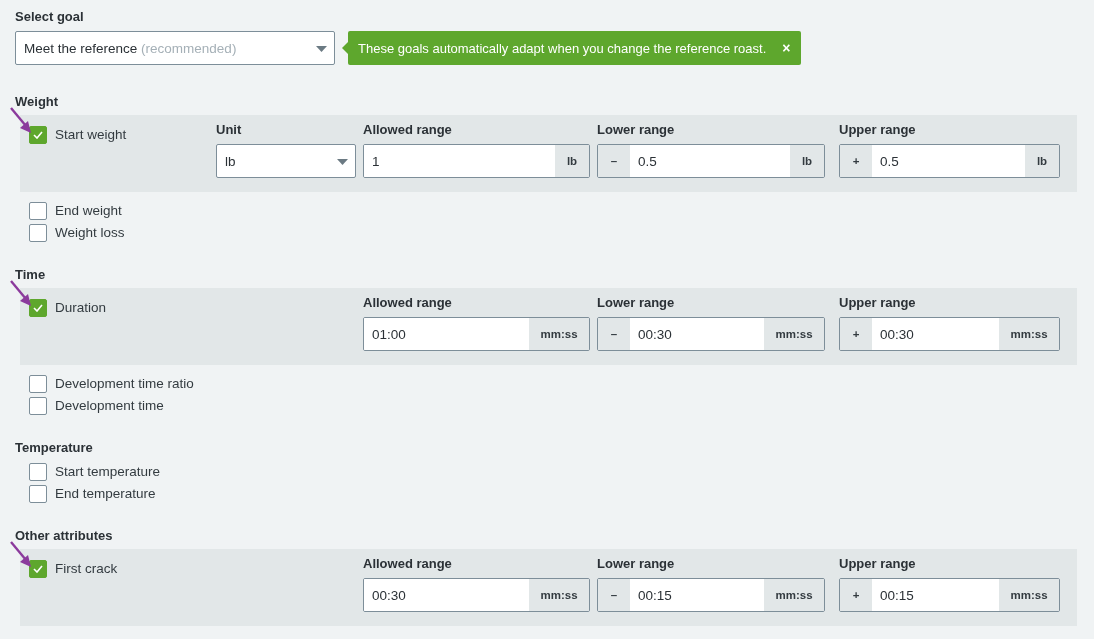 This screenshot has width=1094, height=639. I want to click on field-label: Unit, so click(229, 129).